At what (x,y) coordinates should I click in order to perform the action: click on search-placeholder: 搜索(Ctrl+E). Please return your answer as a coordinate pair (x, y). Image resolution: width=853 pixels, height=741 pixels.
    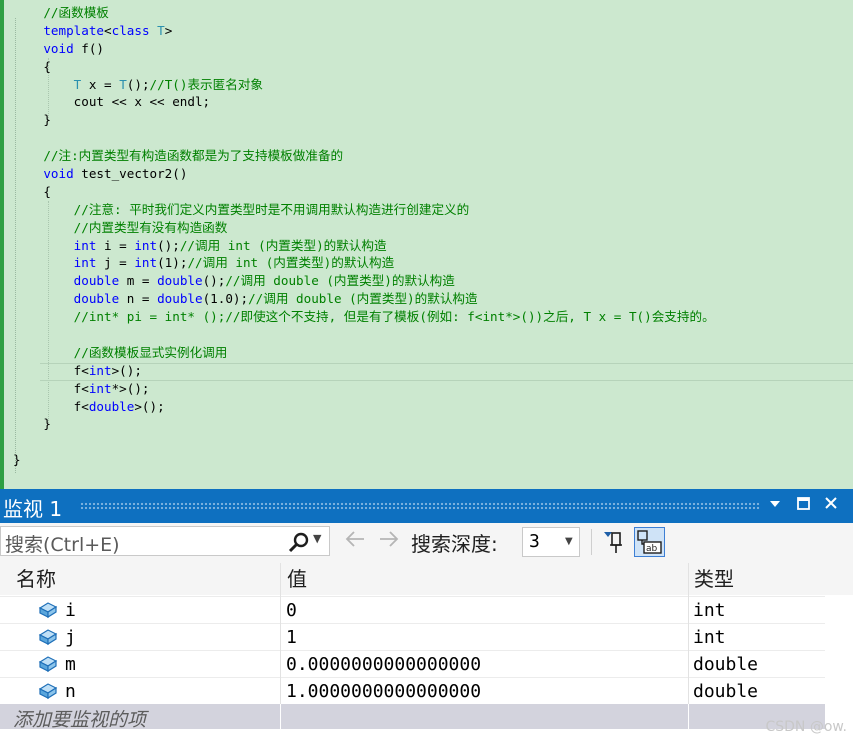
    Looking at the image, I should click on (62, 545).